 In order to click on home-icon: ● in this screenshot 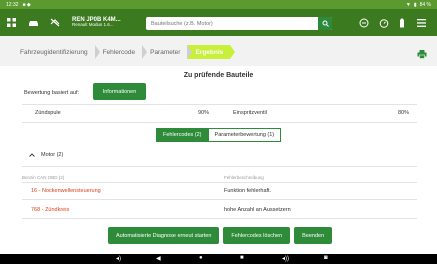, I will do `click(201, 258)`.